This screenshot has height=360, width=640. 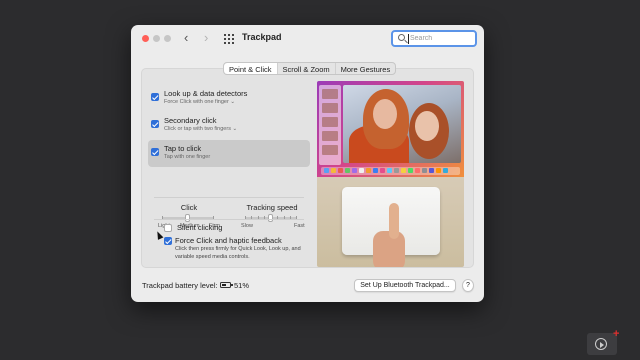 I want to click on option-sublabel: Click or tap with two fingers ⌄, so click(x=200, y=129).